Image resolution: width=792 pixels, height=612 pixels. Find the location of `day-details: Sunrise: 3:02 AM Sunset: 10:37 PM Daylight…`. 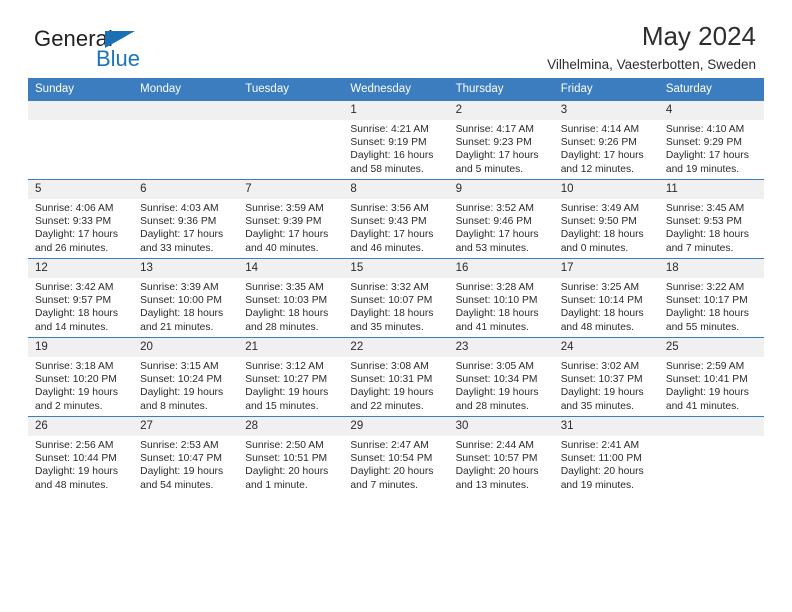

day-details: Sunrise: 3:02 AM Sunset: 10:37 PM Daylight… is located at coordinates (606, 385).